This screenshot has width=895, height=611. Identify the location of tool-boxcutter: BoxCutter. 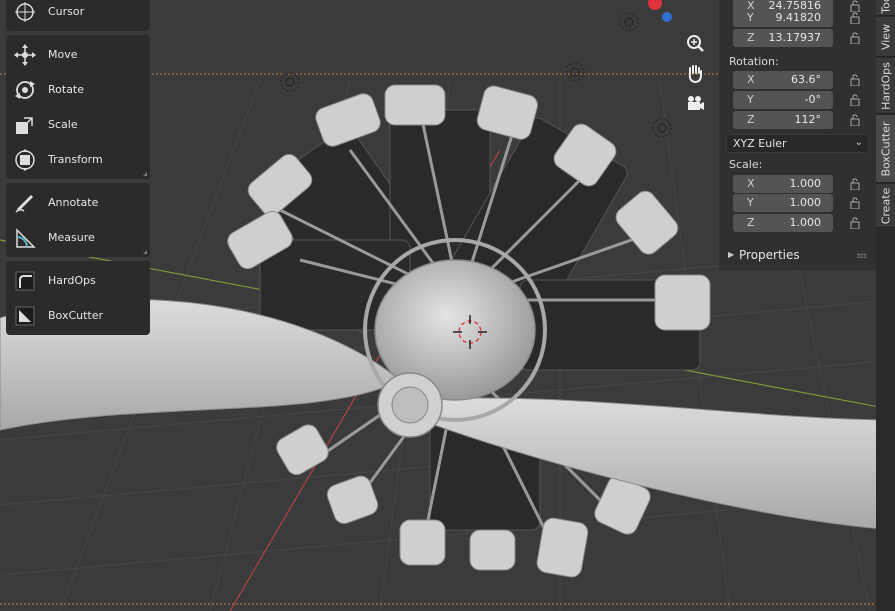
(78, 315).